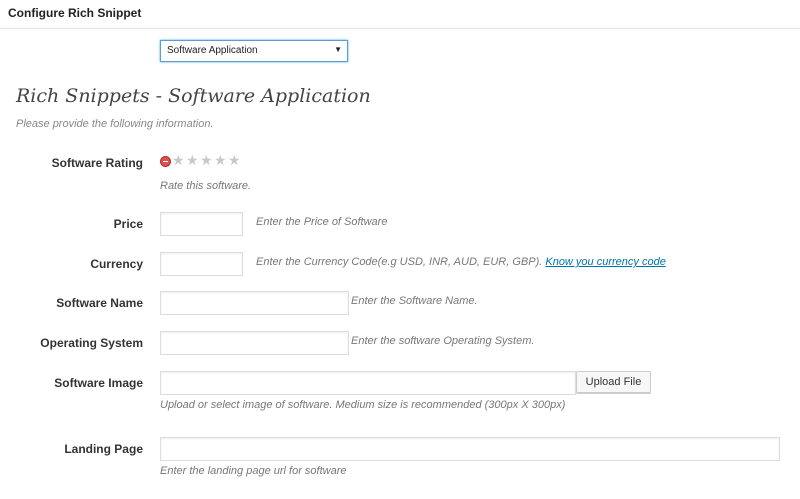 This screenshot has height=499, width=800. I want to click on rating-label: Software Rating, so click(97, 163).